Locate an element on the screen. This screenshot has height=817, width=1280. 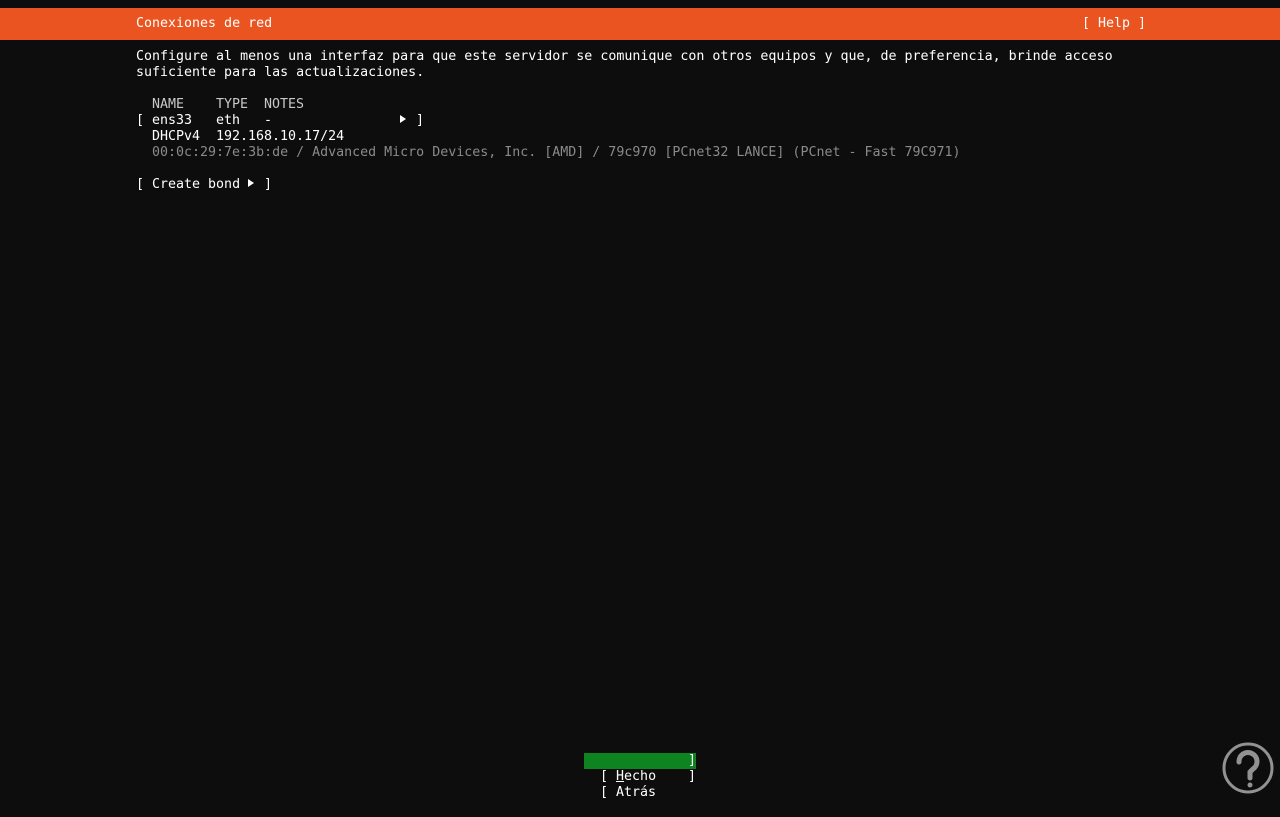
row-close-bracket: ] is located at coordinates (420, 120).